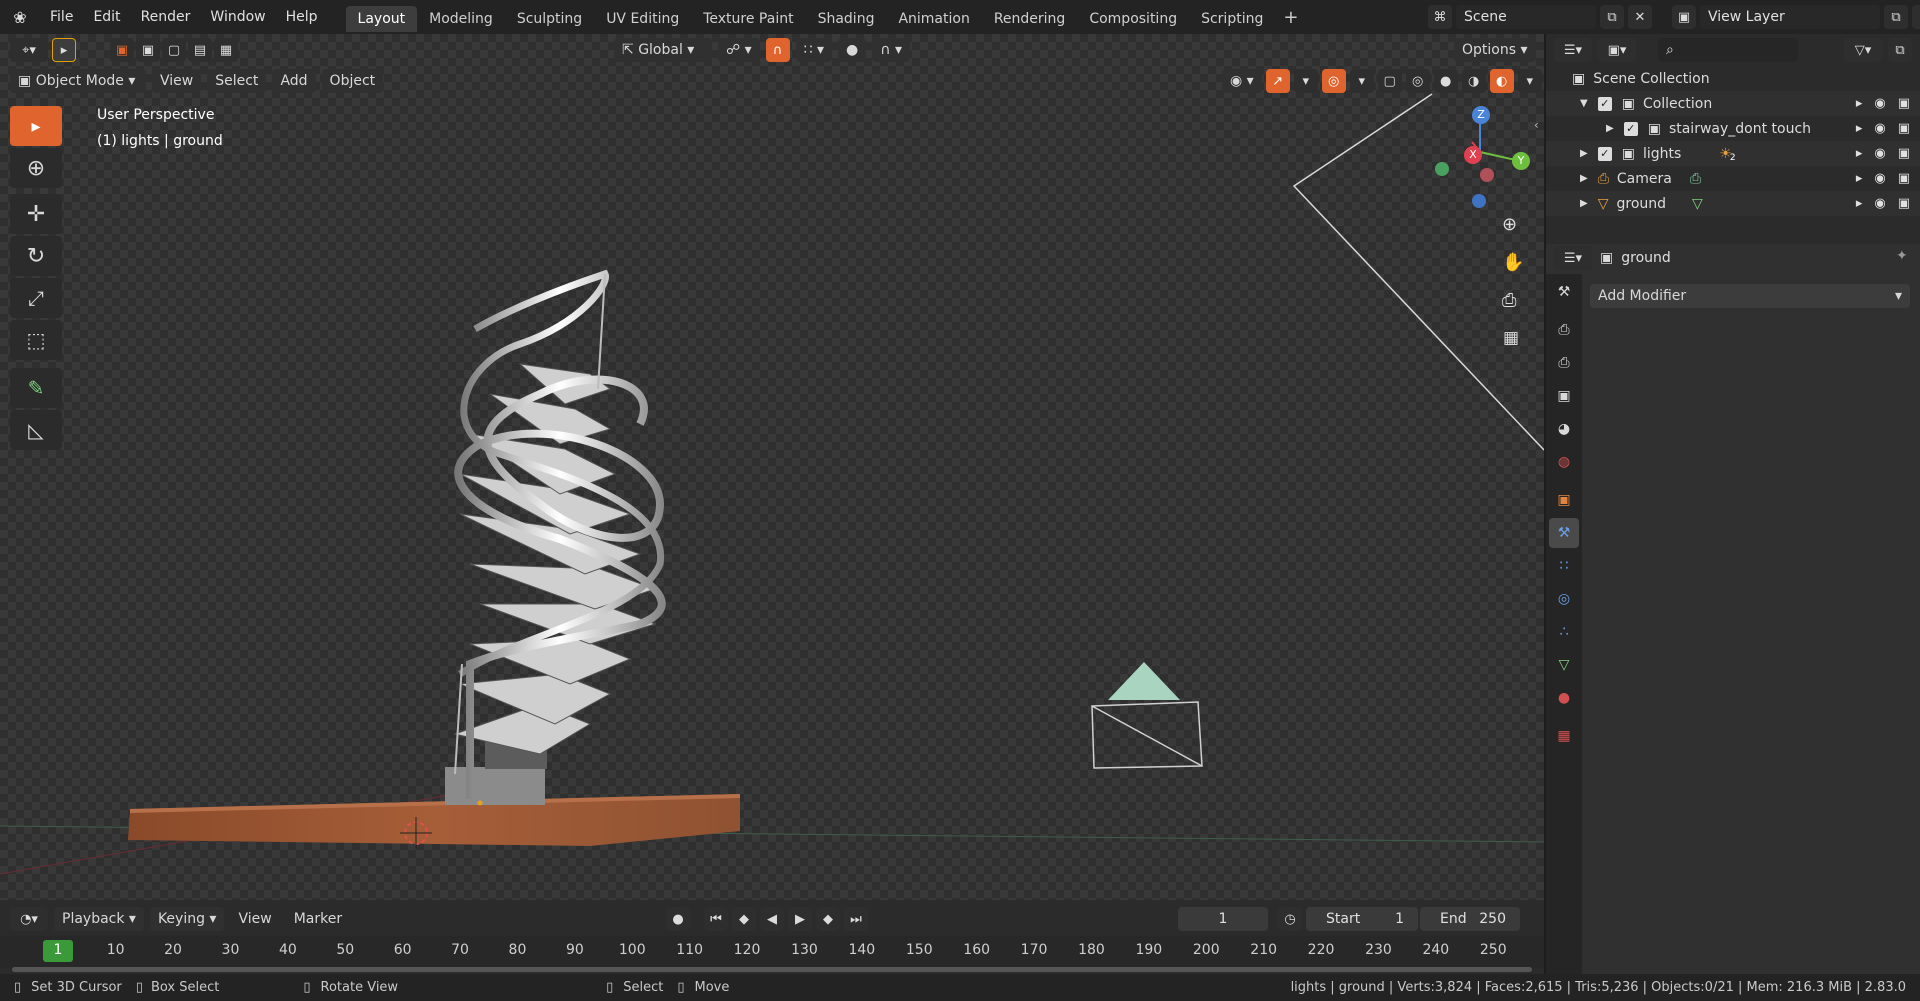 This screenshot has height=1001, width=1920. What do you see at coordinates (1509, 300) in the screenshot?
I see `camera-view-icon: ⎙` at bounding box center [1509, 300].